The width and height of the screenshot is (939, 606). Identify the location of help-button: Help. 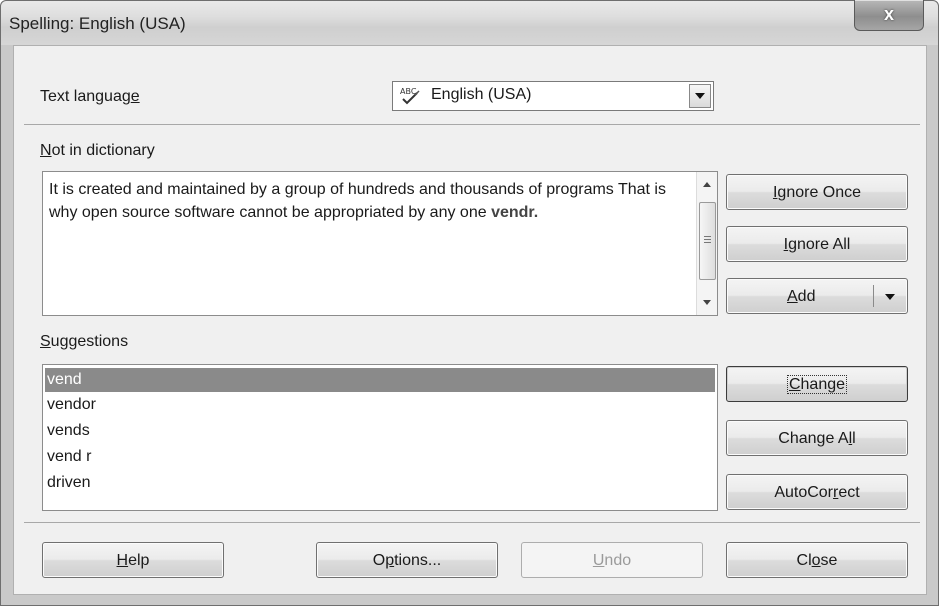
(133, 560).